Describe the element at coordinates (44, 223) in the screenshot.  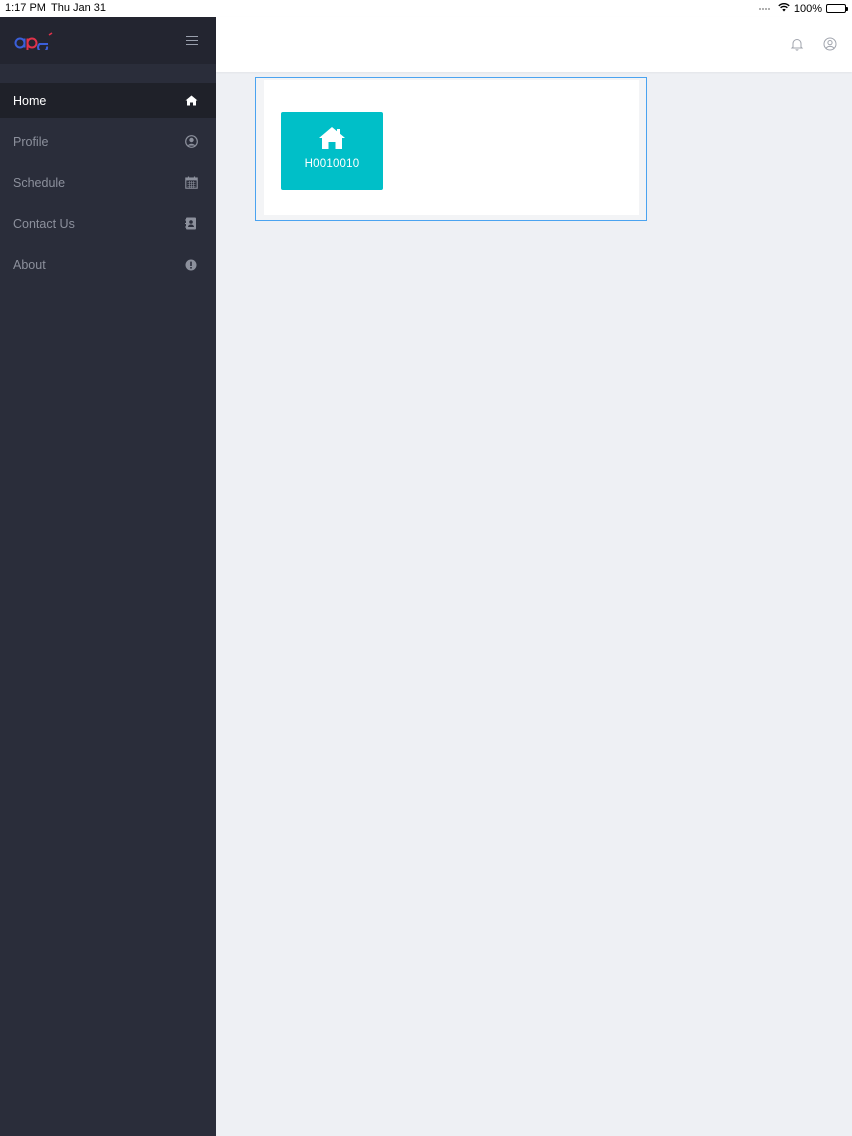
I see `sidebar-item-label: Contact Us` at that location.